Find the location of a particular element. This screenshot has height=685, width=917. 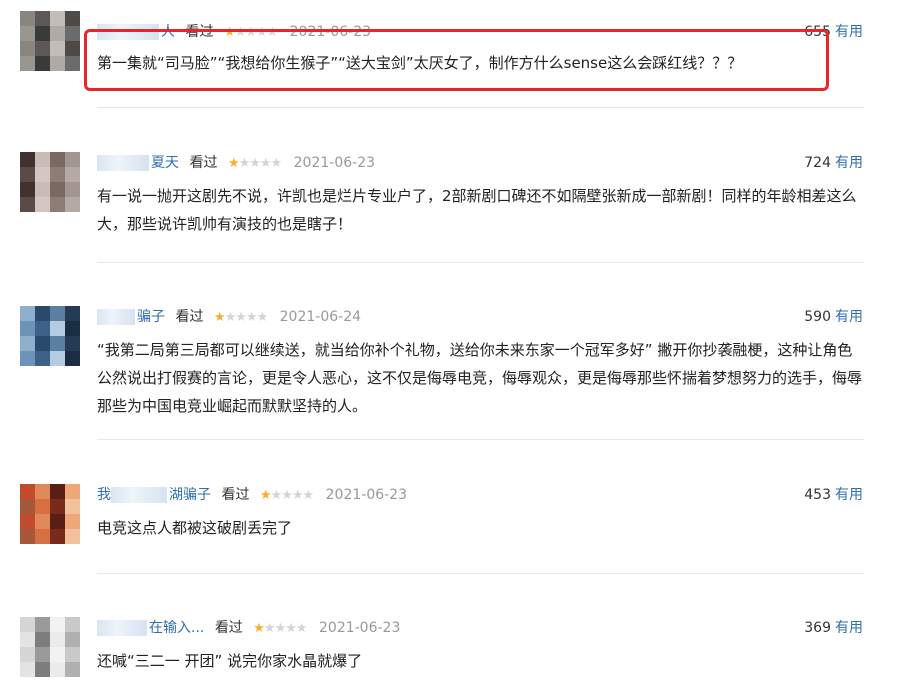

useful-count: 369 is located at coordinates (817, 628).